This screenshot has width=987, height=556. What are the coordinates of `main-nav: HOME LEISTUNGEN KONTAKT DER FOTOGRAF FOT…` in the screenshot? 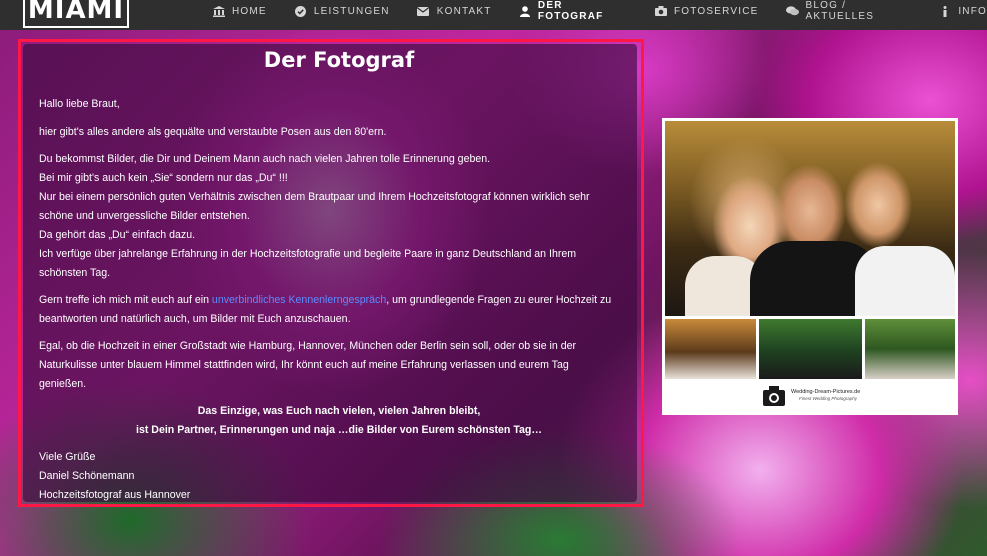 It's located at (599, 11).